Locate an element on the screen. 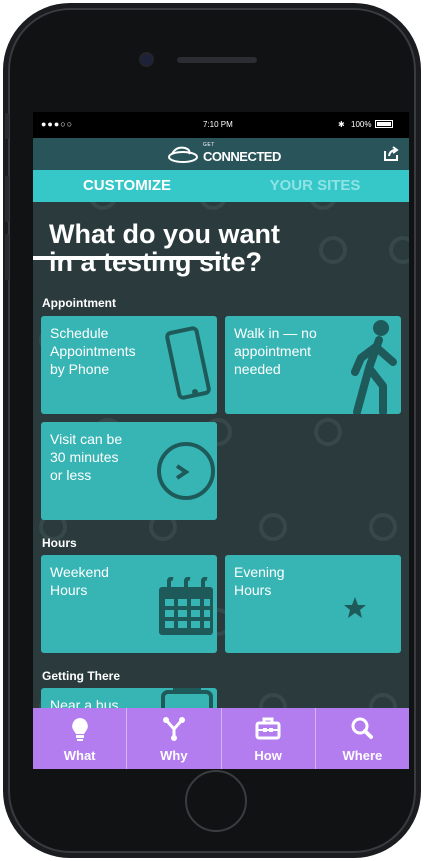  lightbulb-icon is located at coordinates (79, 729).